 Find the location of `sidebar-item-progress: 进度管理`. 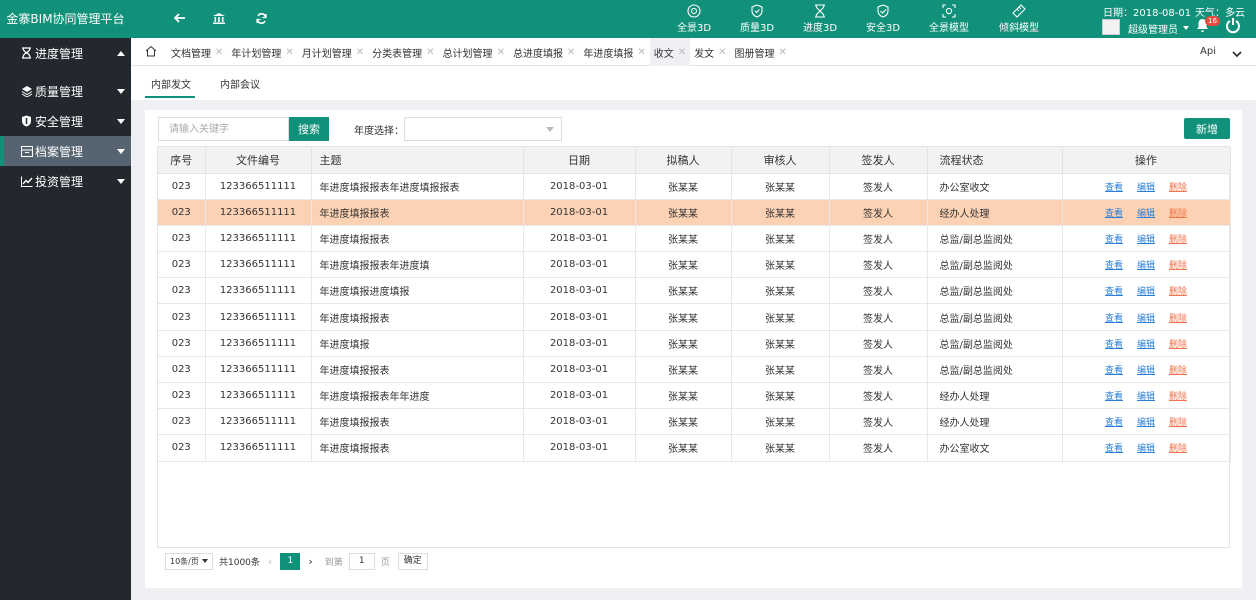

sidebar-item-progress: 进度管理 is located at coordinates (65, 53).